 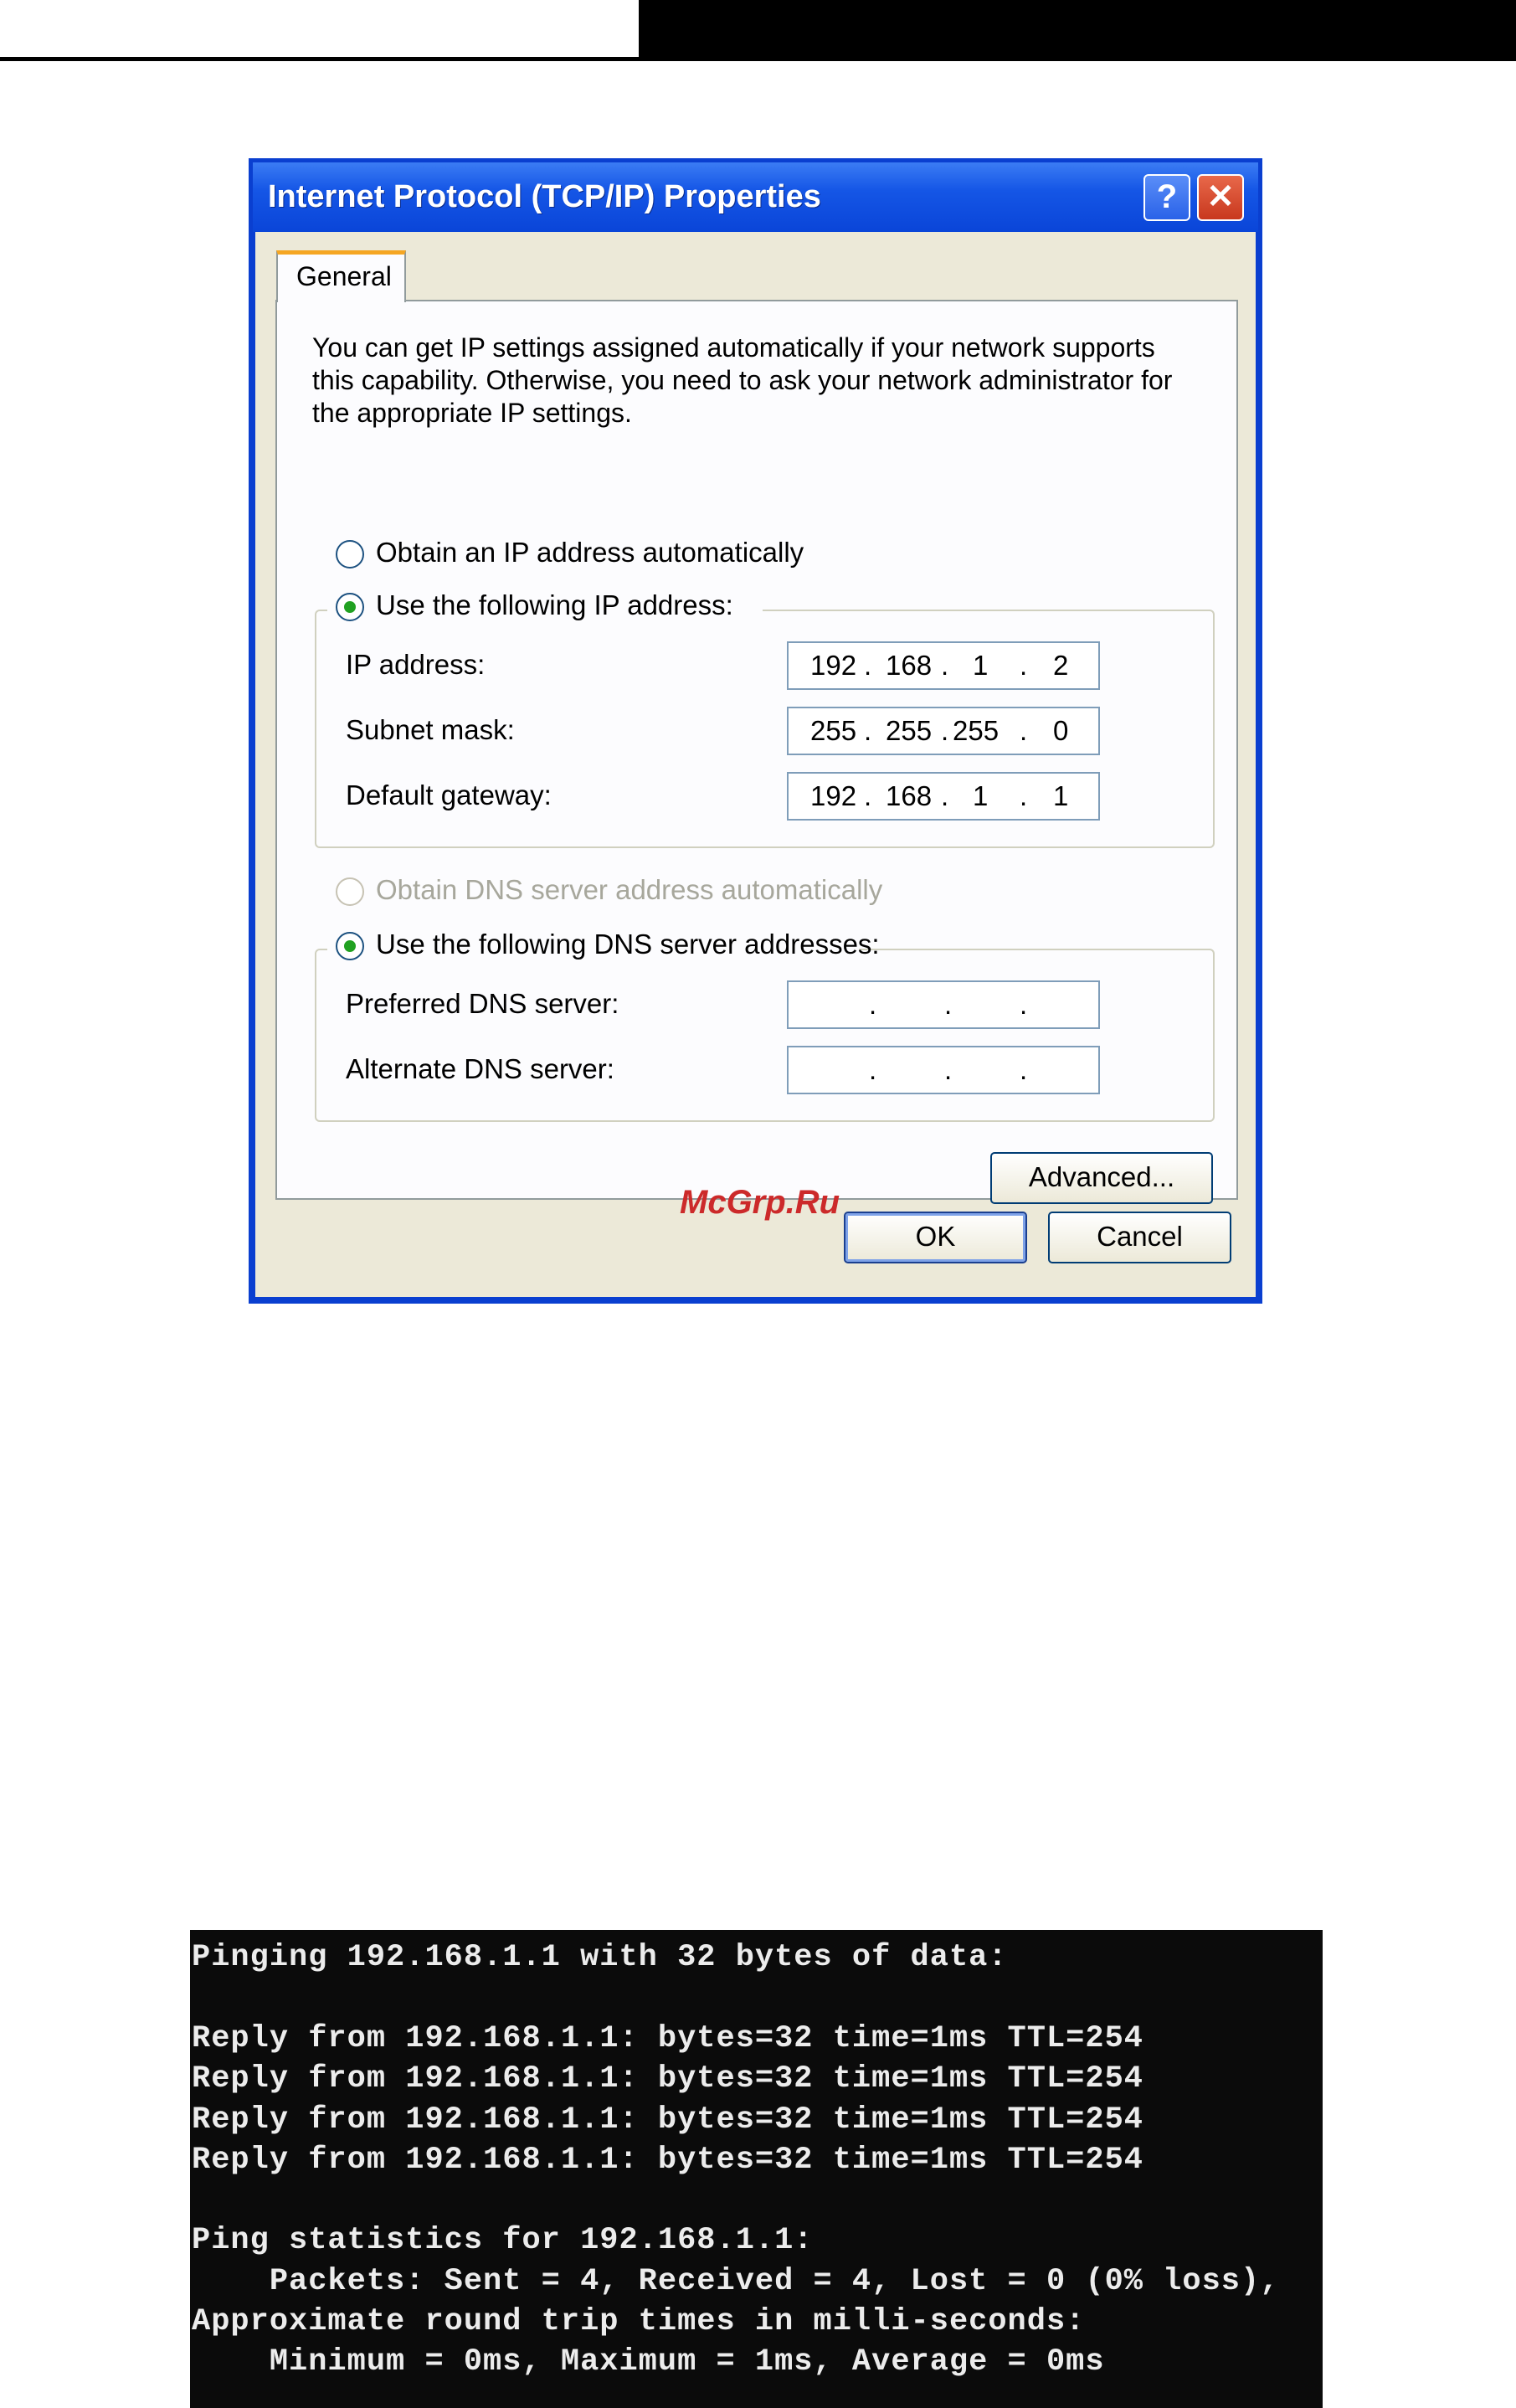 I want to click on default-gateway-input: 192 . 168 . 1 . 1, so click(x=943, y=796).